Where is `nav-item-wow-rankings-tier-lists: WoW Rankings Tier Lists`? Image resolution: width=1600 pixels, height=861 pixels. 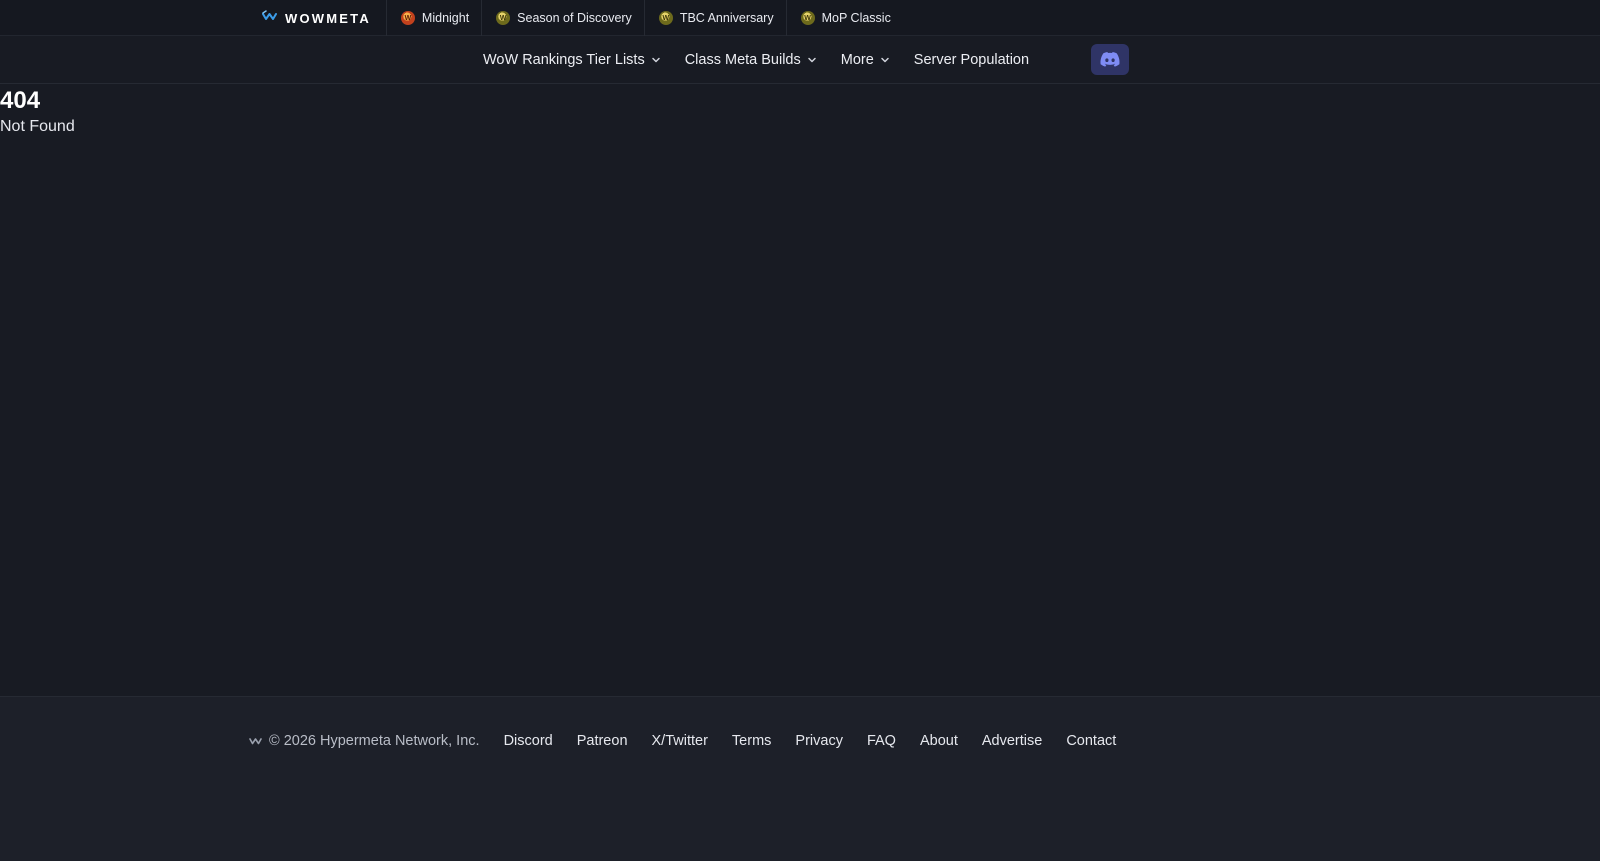
nav-item-wow-rankings-tier-lists: WoW Rankings Tier Lists is located at coordinates (572, 60).